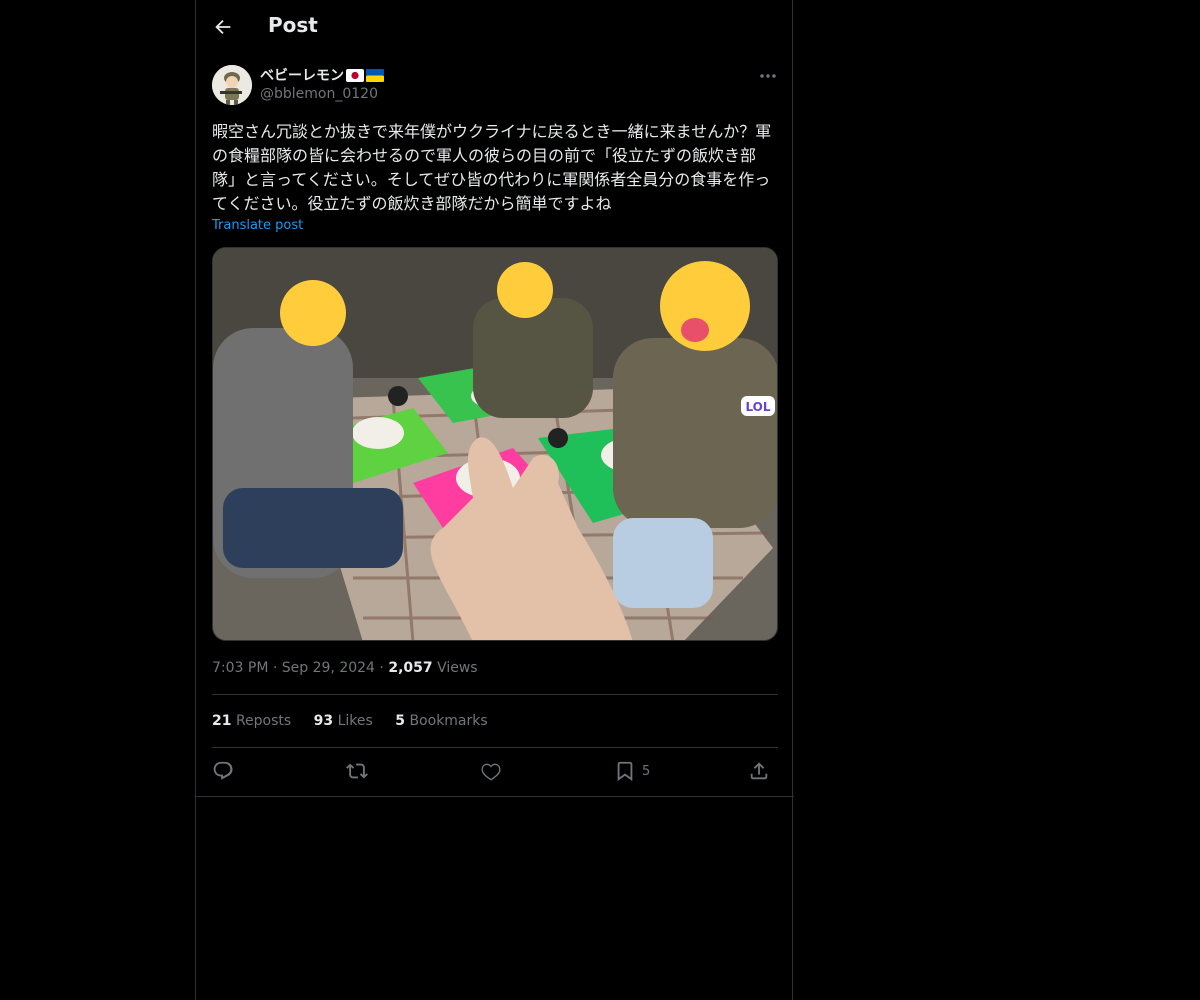 The height and width of the screenshot is (1000, 1200). I want to click on top-bar: Post, so click(495, 26).